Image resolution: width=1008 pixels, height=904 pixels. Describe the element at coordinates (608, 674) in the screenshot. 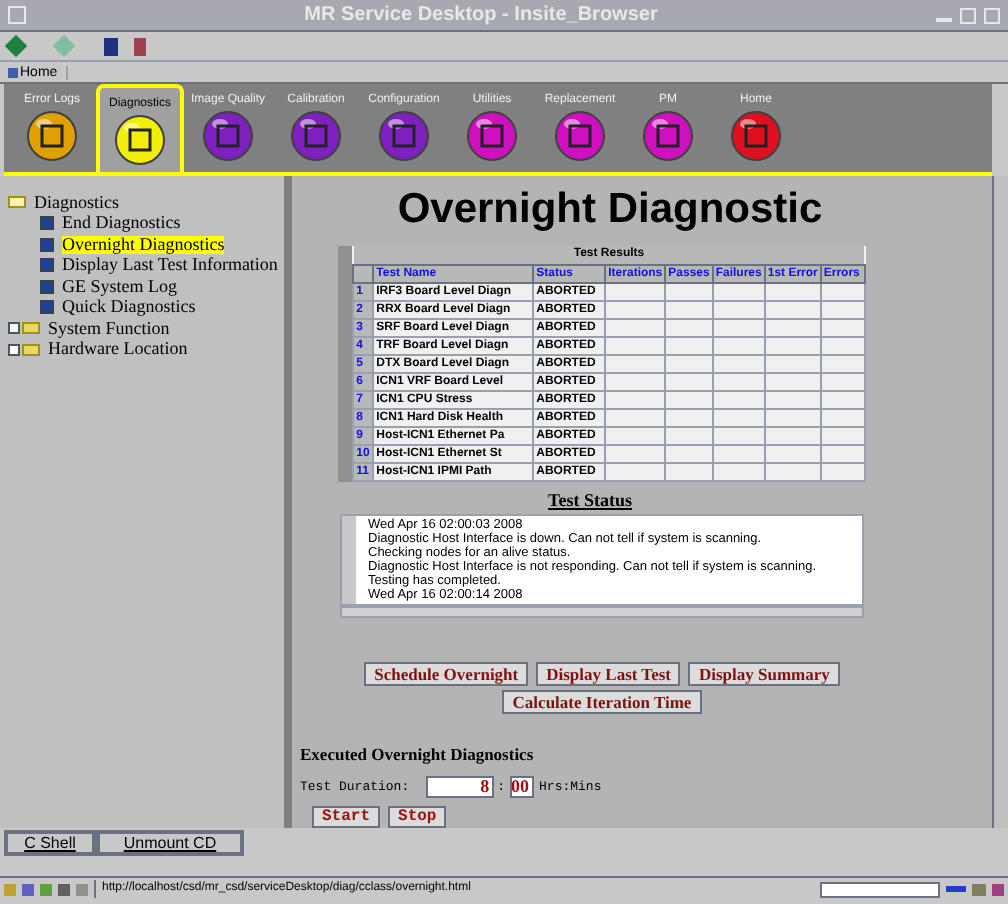

I see `action-button: Display Last Test` at that location.